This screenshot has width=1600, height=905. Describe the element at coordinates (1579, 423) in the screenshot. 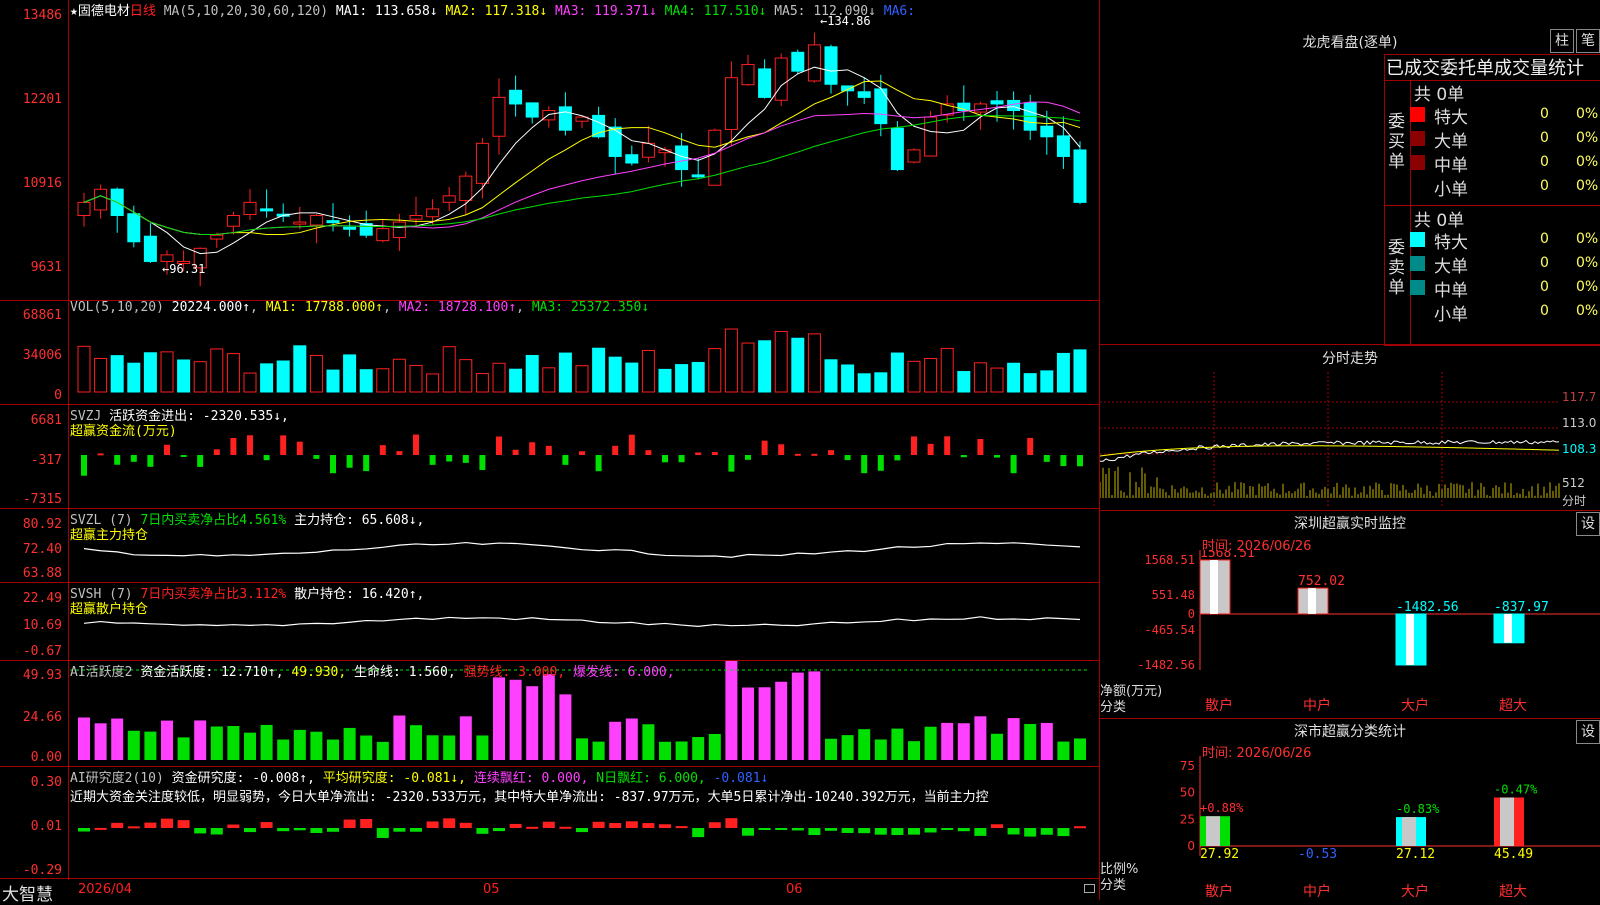

I see `intraday-tick-1: 113.0` at that location.